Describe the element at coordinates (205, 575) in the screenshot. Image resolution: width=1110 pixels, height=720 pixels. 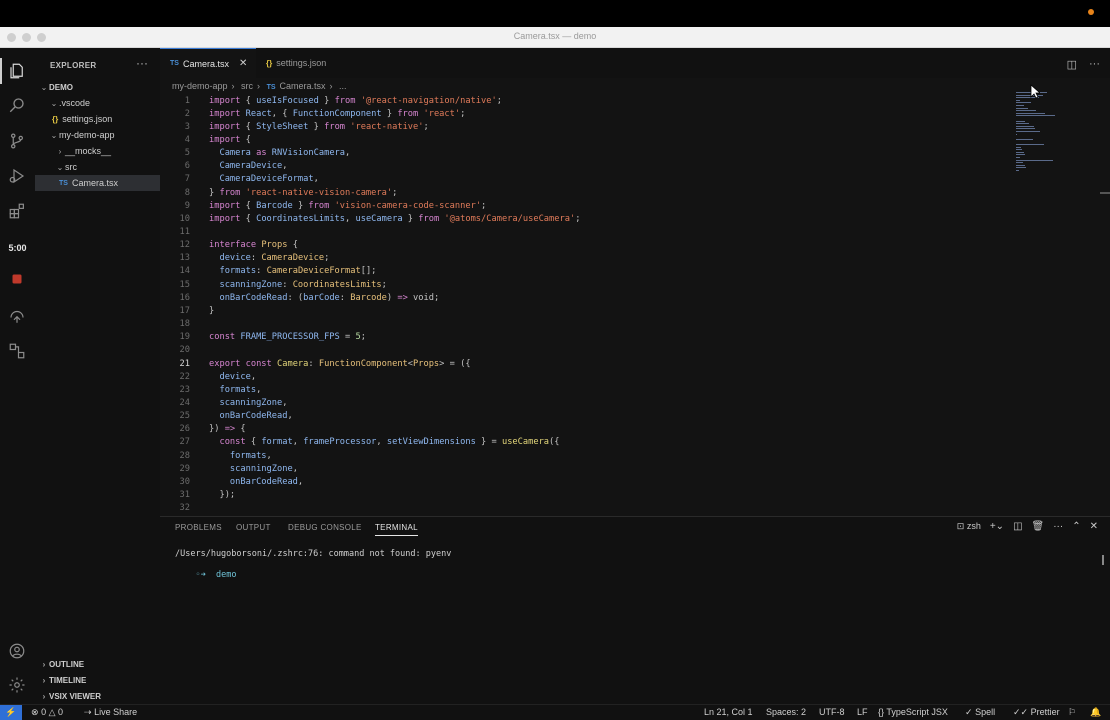
I see `terminal-prompt: ◦➜ demo` at that location.